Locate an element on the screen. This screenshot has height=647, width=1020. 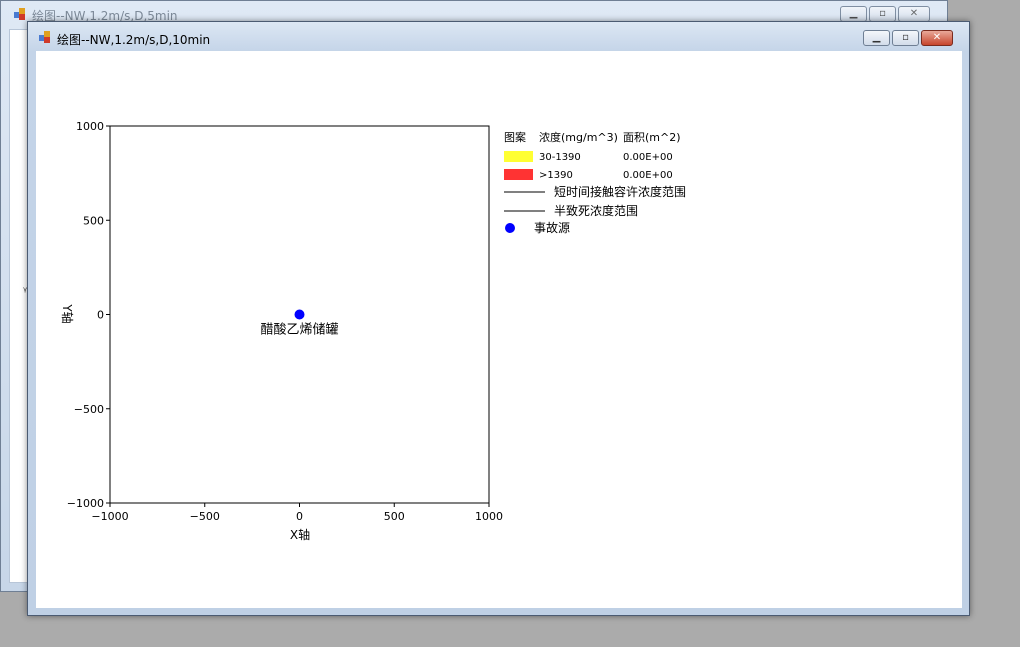
x-tick-label: 500 is located at coordinates (394, 516).